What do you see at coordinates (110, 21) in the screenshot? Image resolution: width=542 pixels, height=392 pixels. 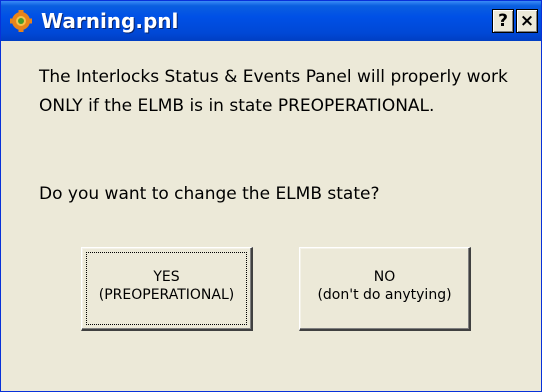 I see `window-title: Warning.pnl` at bounding box center [110, 21].